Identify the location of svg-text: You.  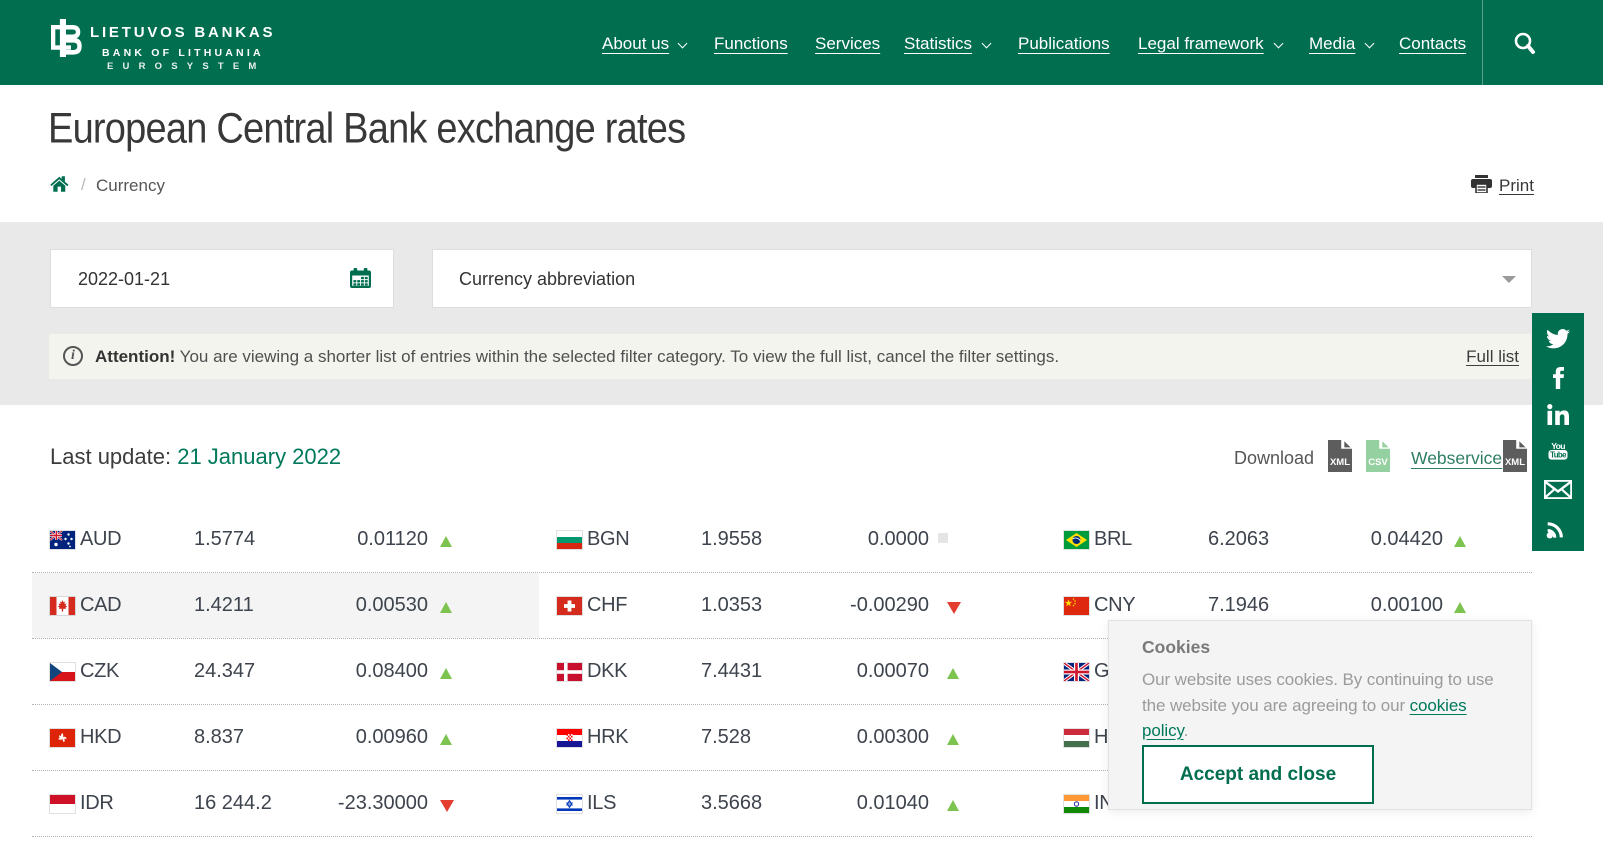
(1558, 446).